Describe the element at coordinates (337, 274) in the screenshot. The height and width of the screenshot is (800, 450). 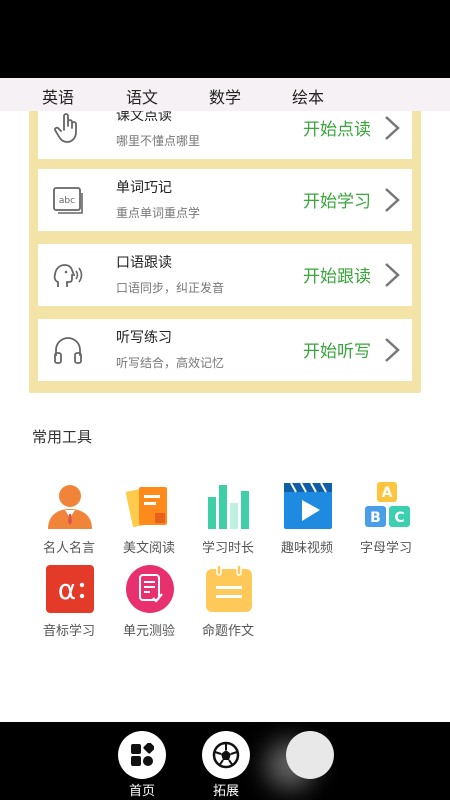
I see `start-follow-reading-button: 开始跟读` at that location.